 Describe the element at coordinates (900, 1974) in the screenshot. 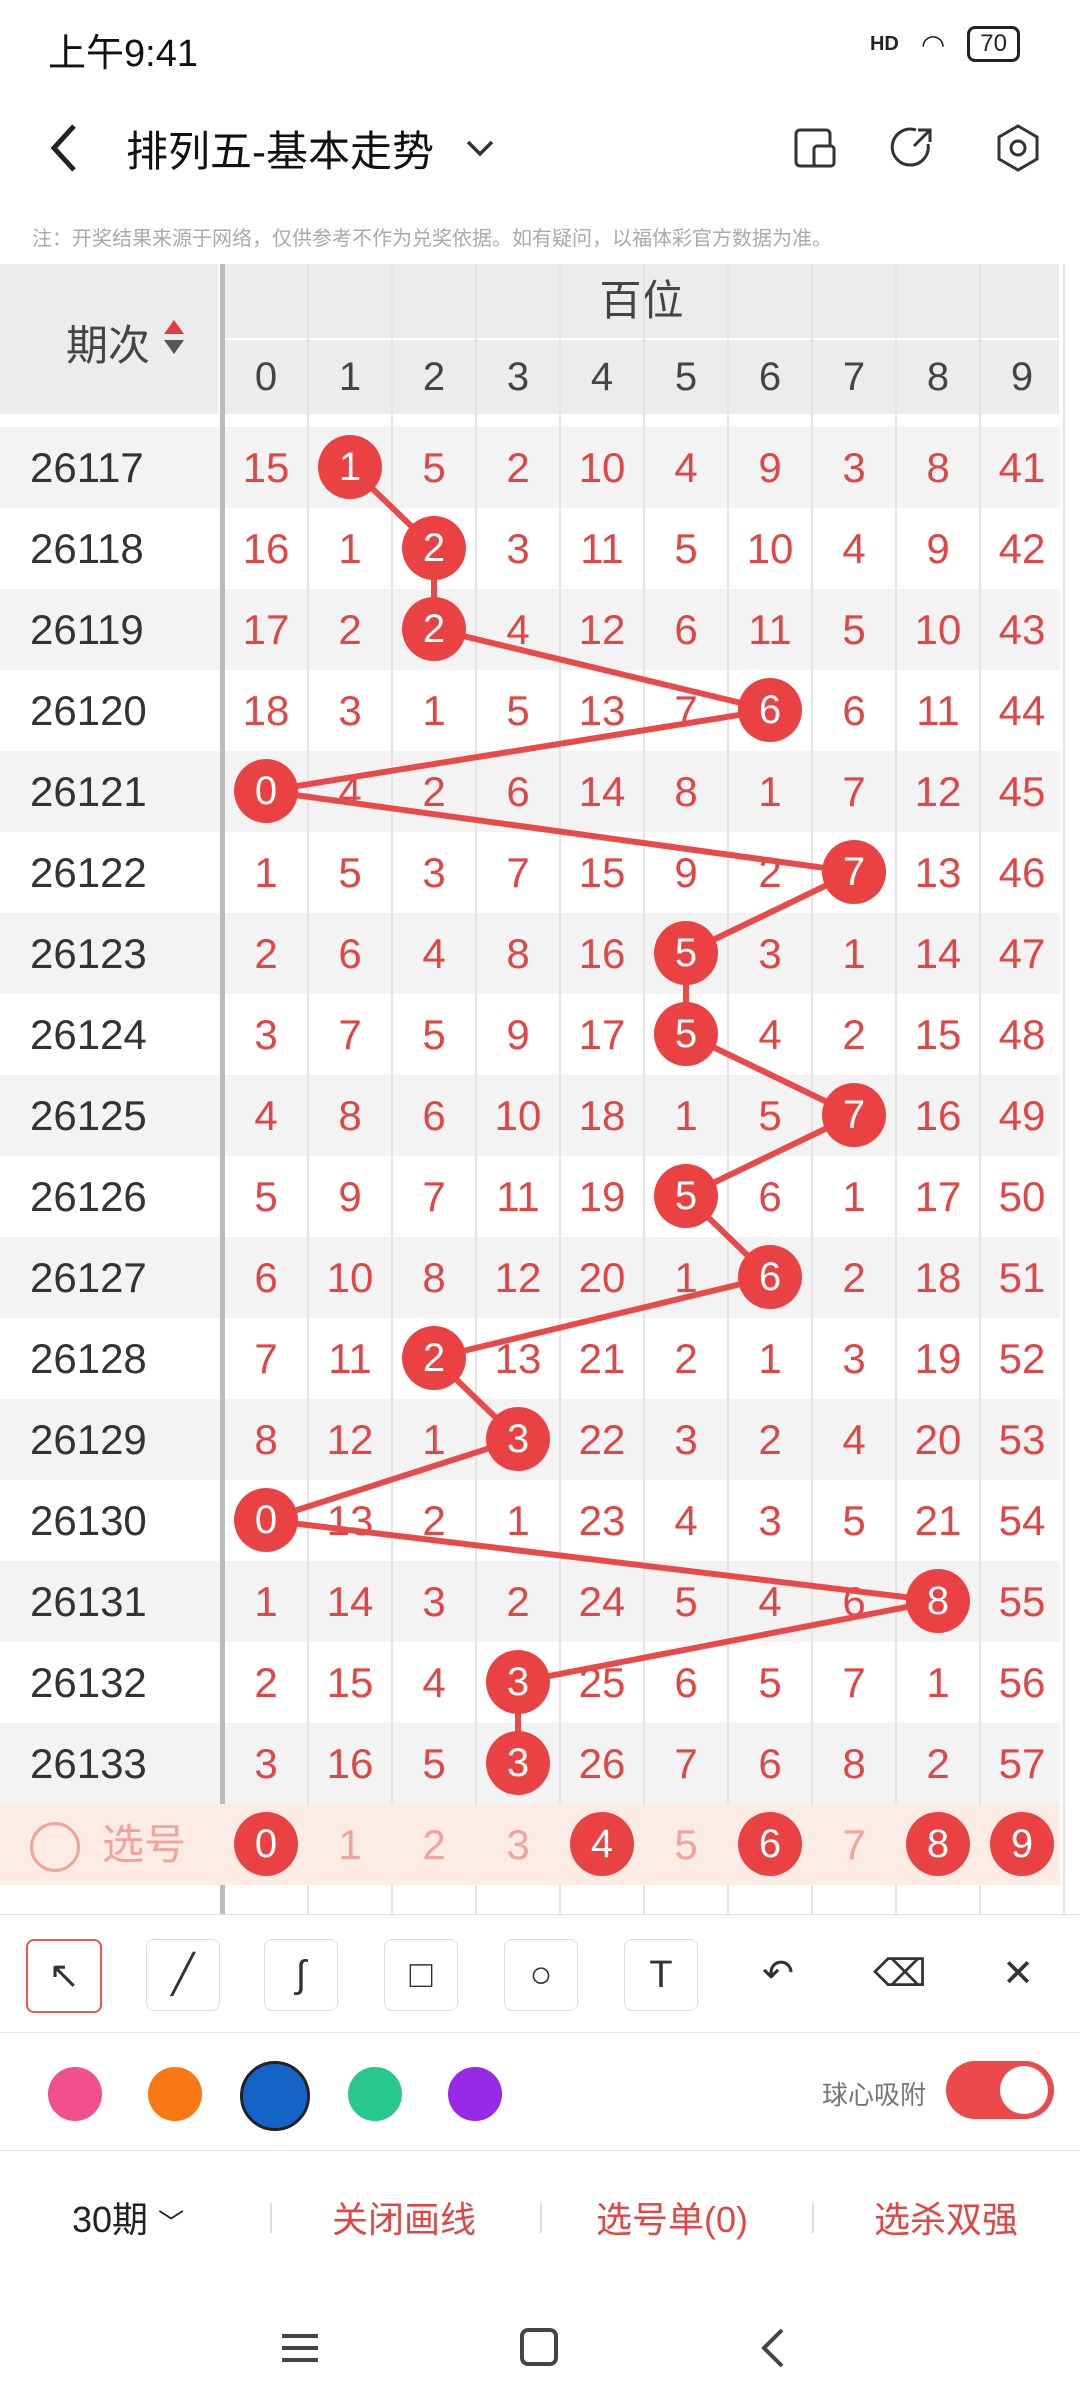

I see `eraser-tool-icon: ⌫` at that location.